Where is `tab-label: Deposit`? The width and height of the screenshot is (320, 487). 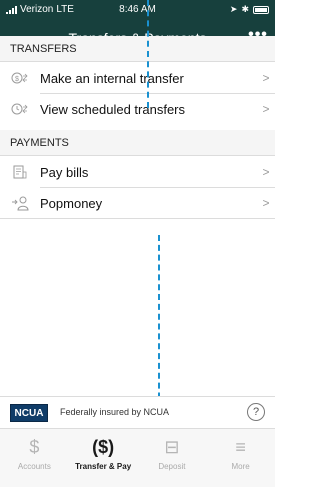
tab-label: Deposit is located at coordinates (172, 466).